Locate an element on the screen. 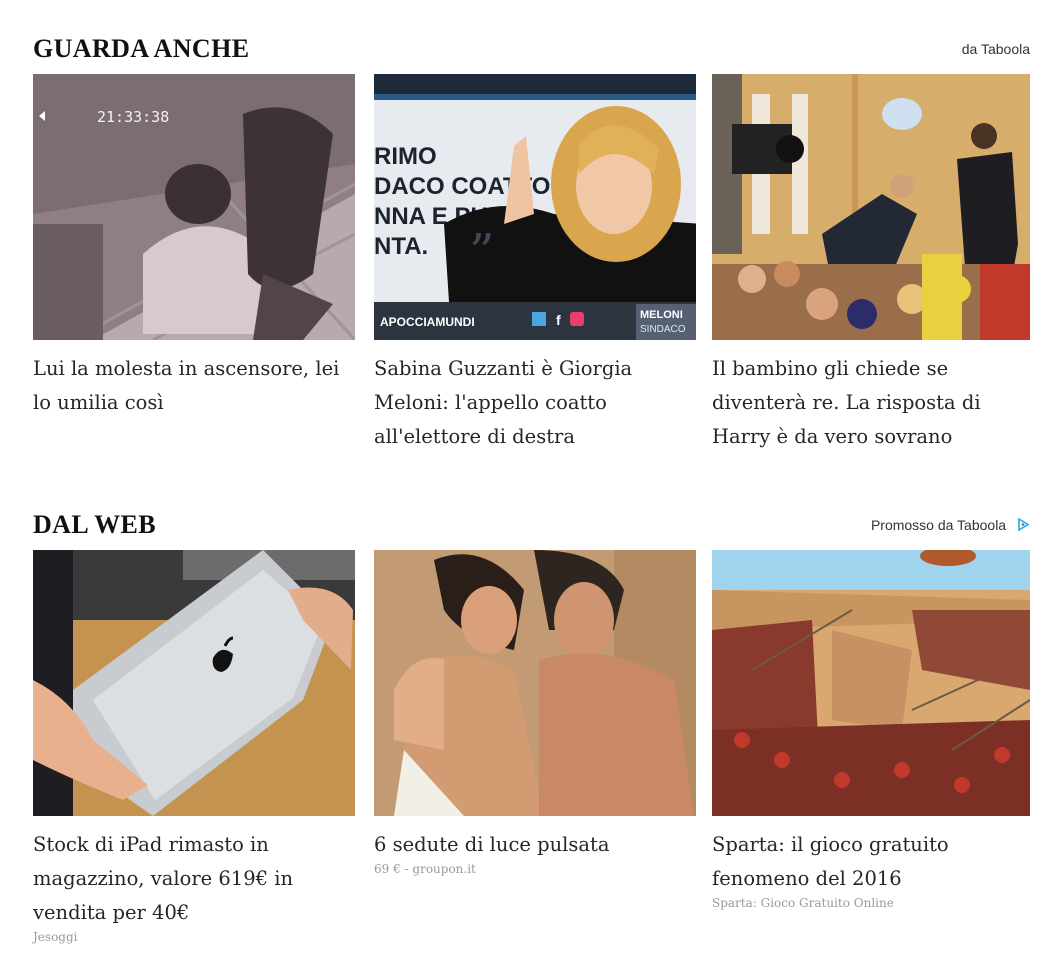 The height and width of the screenshot is (974, 1049). section-title: DAL WEB is located at coordinates (94, 524).